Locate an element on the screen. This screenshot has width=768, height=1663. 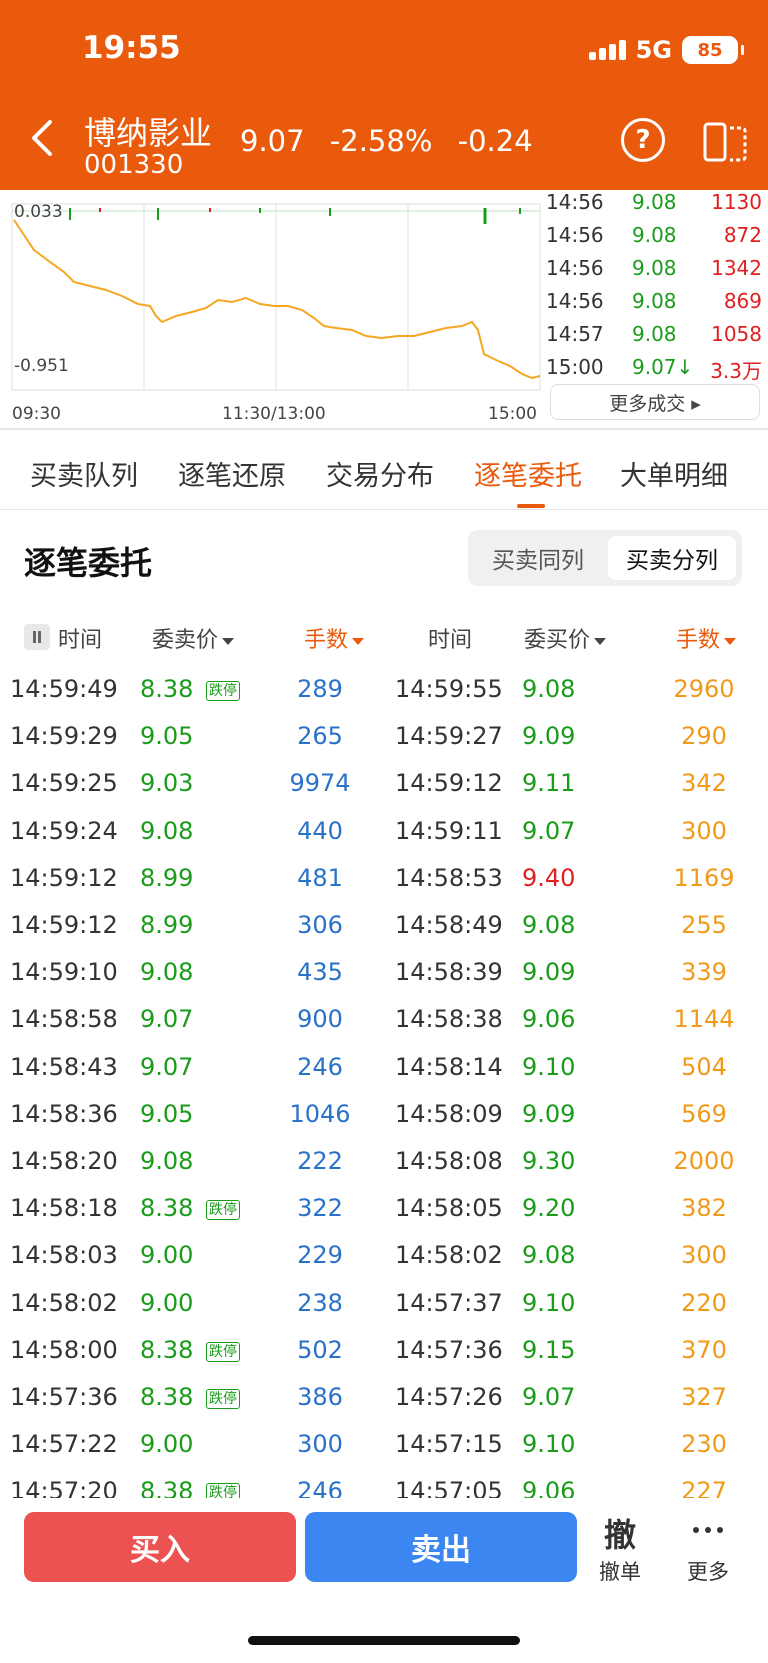
buy-volume: 227 is located at coordinates (704, 1487).